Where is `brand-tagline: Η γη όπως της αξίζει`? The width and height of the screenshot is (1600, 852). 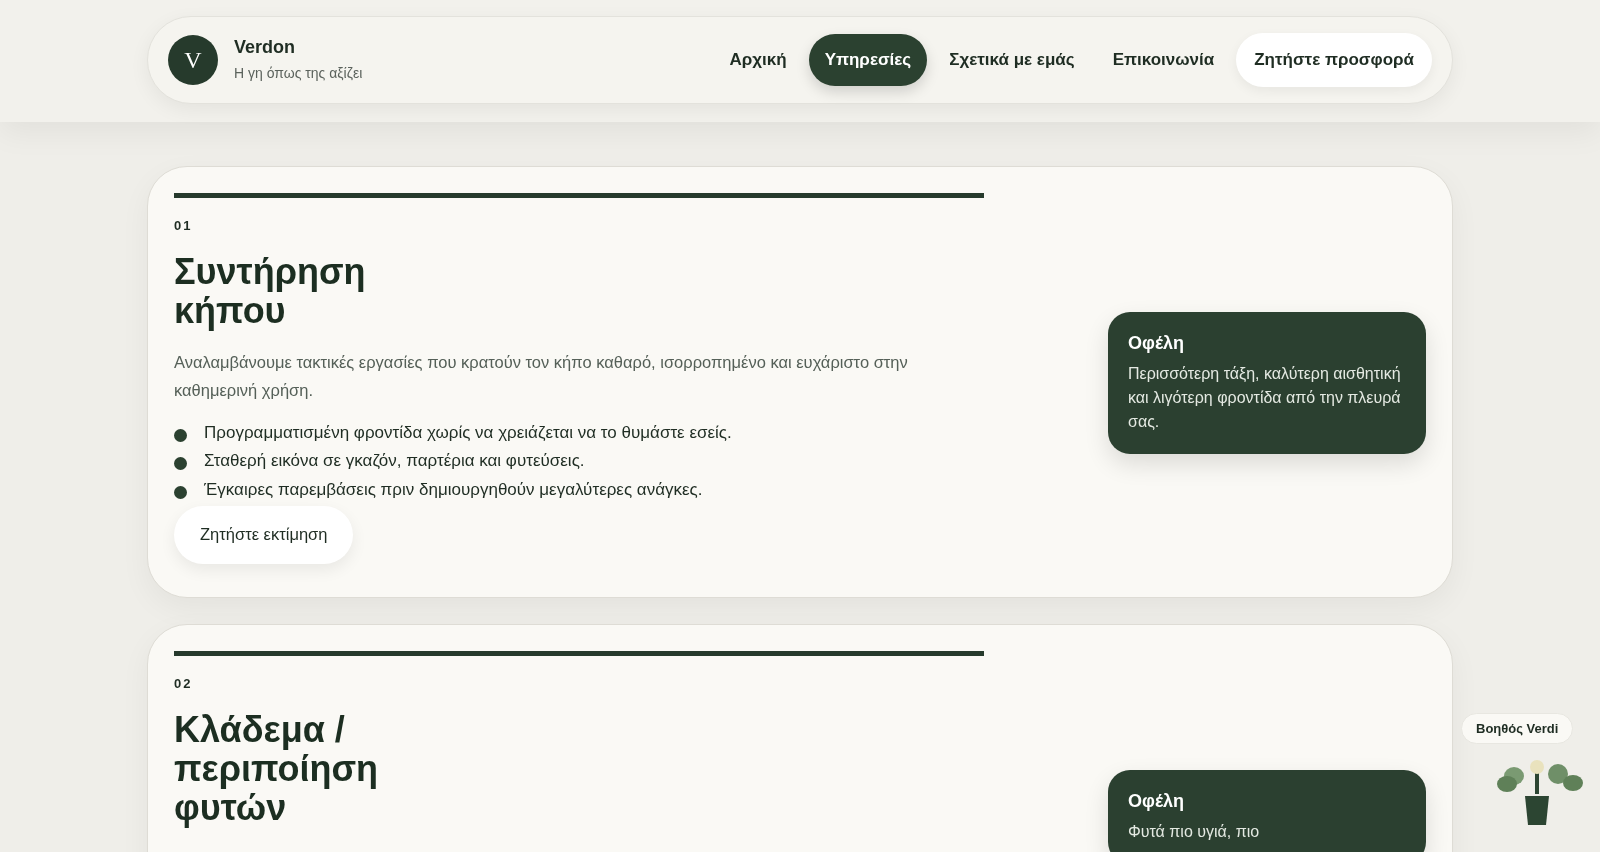 brand-tagline: Η γη όπως της αξίζει is located at coordinates (298, 73).